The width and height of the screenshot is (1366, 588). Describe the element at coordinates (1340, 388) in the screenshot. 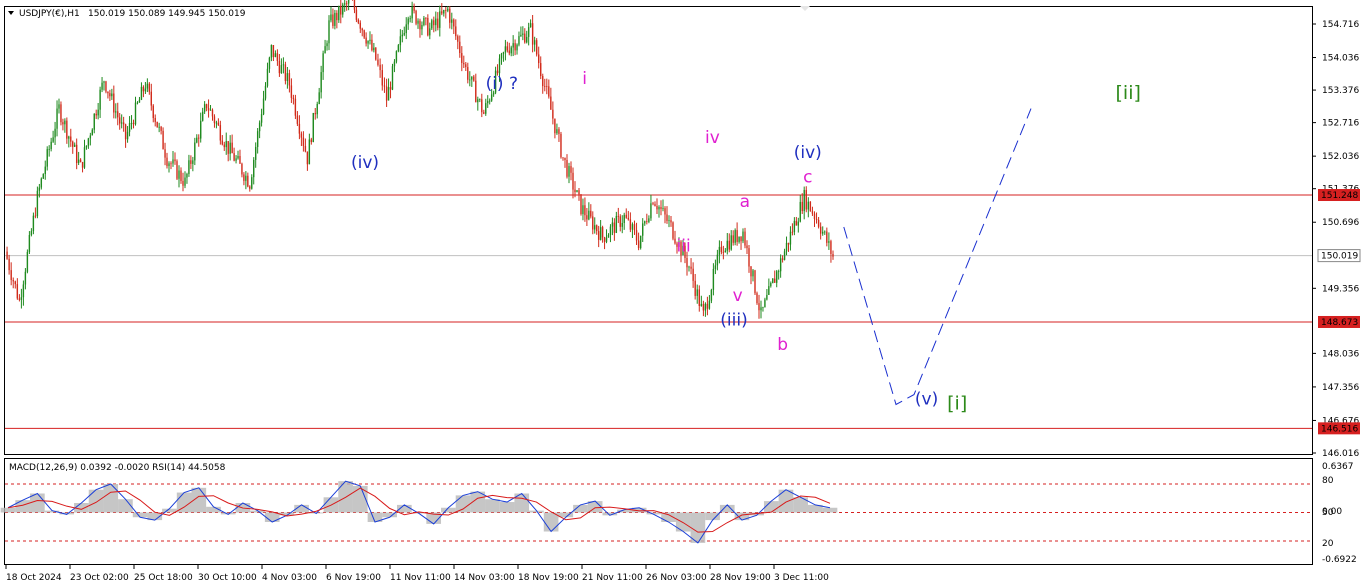

I see `y-tick-label: 147.356` at that location.